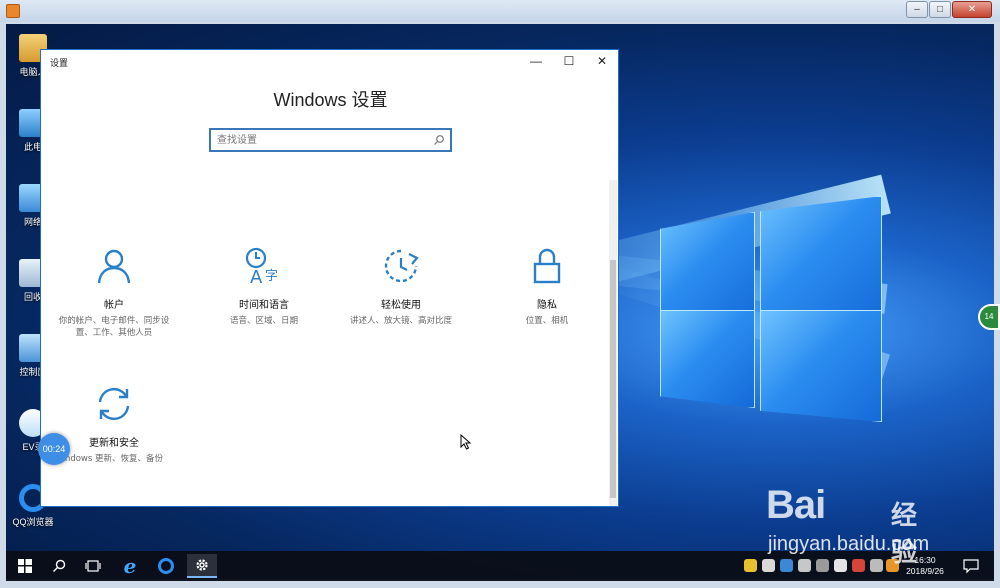 This screenshot has width=1000, height=588. I want to click on tile-description: 语音、区域、日期, so click(263, 321).